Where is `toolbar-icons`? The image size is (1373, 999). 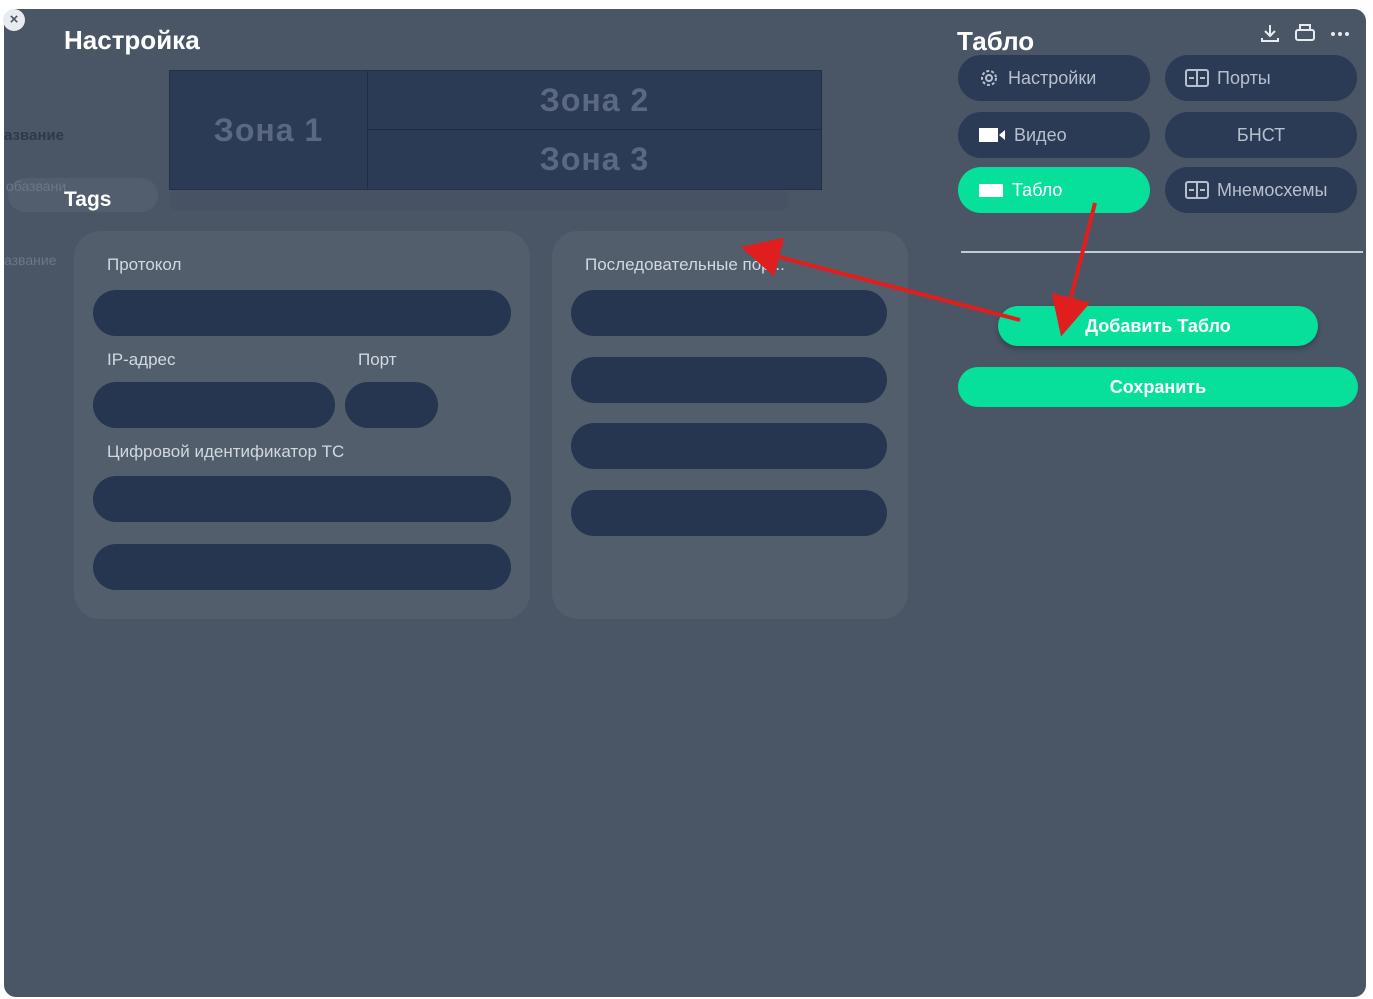
toolbar-icons is located at coordinates (1305, 36).